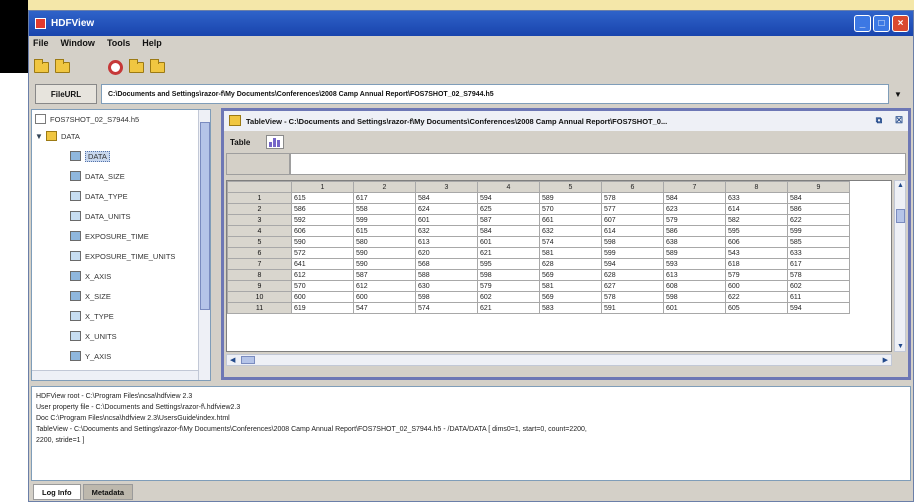 The width and height of the screenshot is (914, 502). Describe the element at coordinates (881, 23) in the screenshot. I see `maximize-icon: □` at that location.